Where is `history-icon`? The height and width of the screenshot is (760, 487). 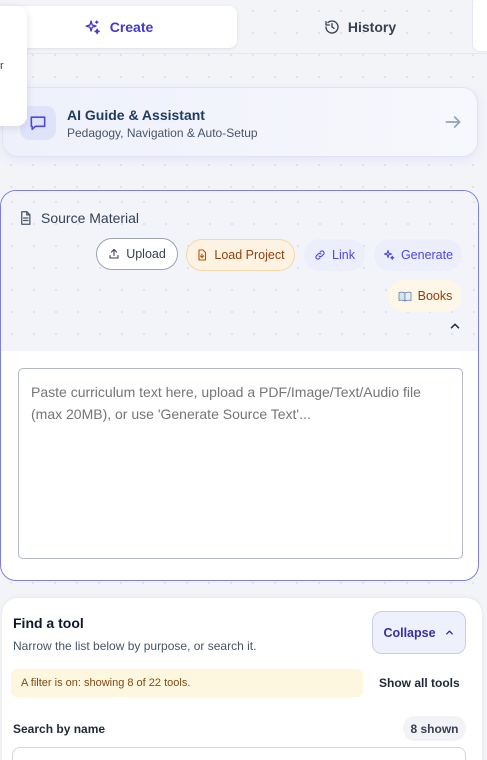
history-icon is located at coordinates (332, 27).